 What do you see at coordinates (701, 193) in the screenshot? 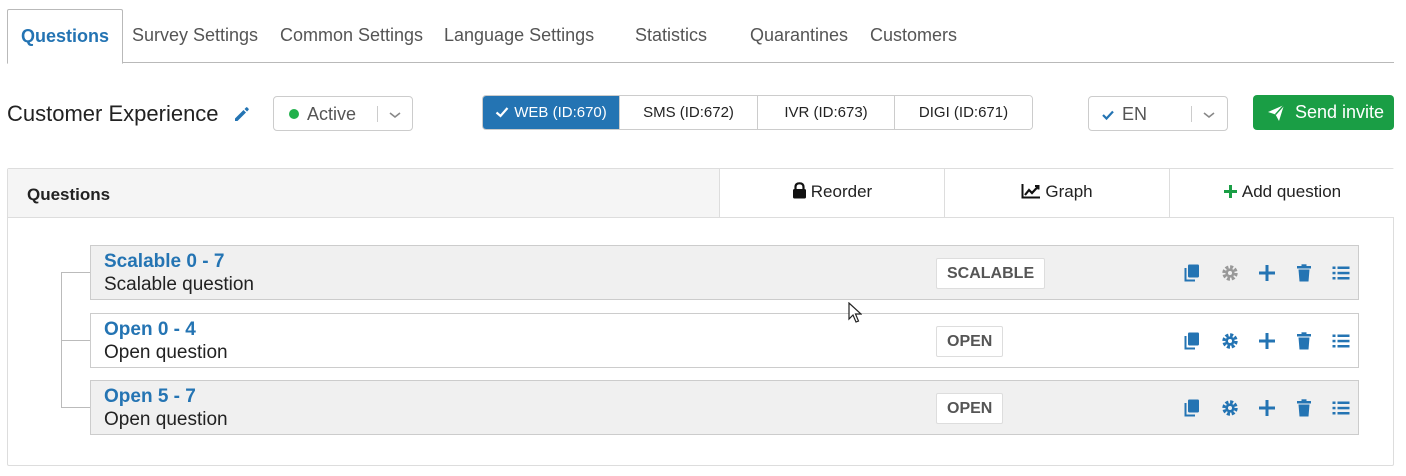
I see `panel-header: Questions Reorder Graph Add question` at bounding box center [701, 193].